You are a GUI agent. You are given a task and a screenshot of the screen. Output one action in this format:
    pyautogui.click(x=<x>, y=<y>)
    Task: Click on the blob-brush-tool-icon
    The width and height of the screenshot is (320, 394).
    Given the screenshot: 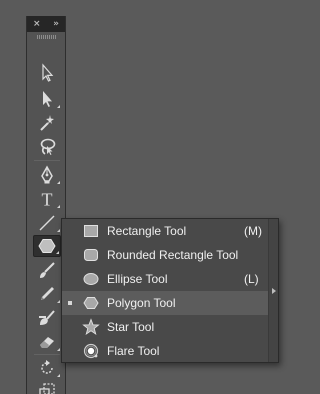 What is the action you would take?
    pyautogui.click(x=47, y=317)
    